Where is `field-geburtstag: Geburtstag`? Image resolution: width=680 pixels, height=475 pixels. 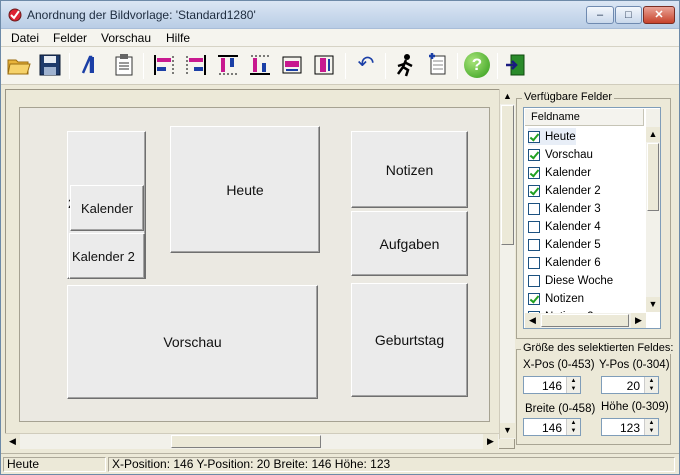
field-geburtstag: Geburtstag is located at coordinates (409, 340).